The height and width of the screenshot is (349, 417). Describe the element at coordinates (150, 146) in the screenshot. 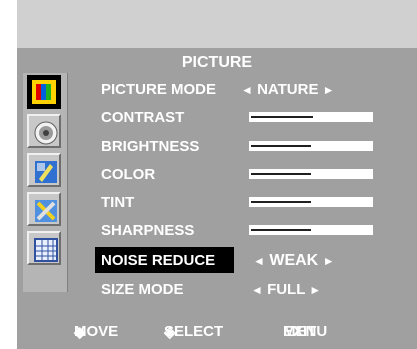

I see `menu-item-label: BRIGHTNESS` at that location.